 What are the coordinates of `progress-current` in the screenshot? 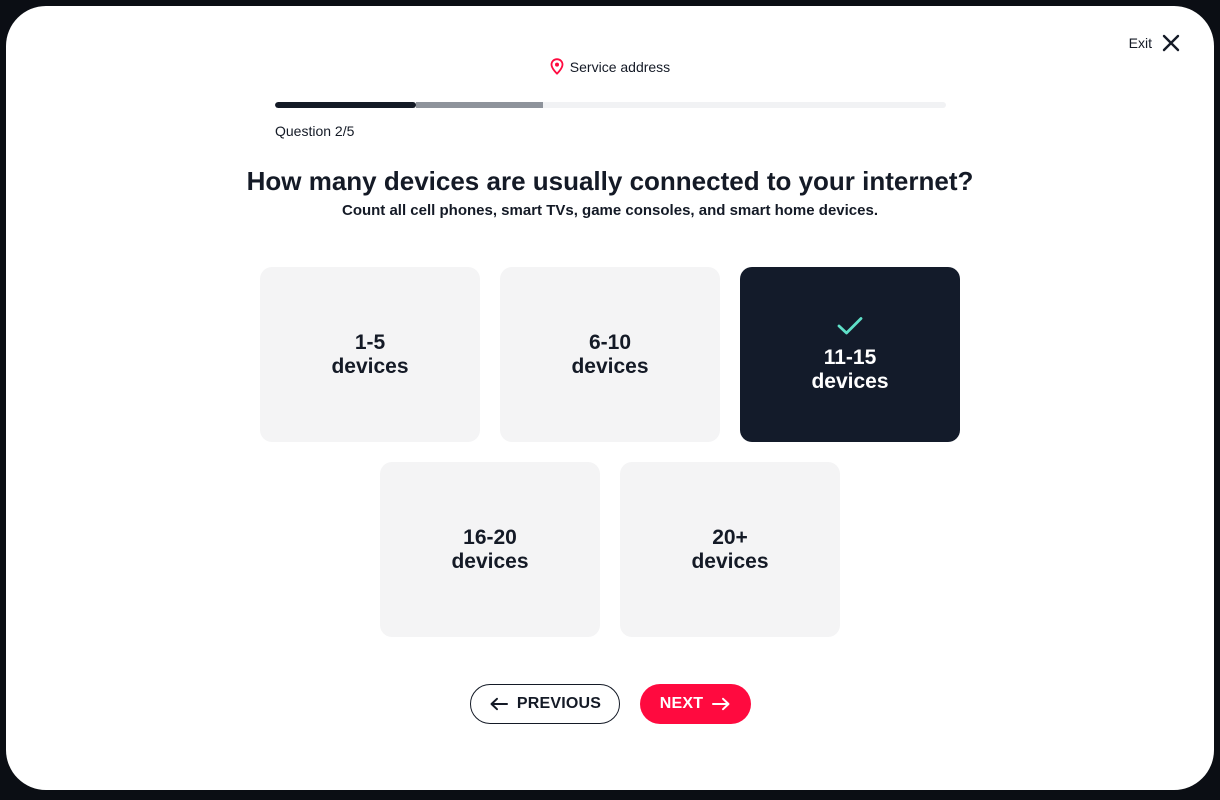 It's located at (479, 105).